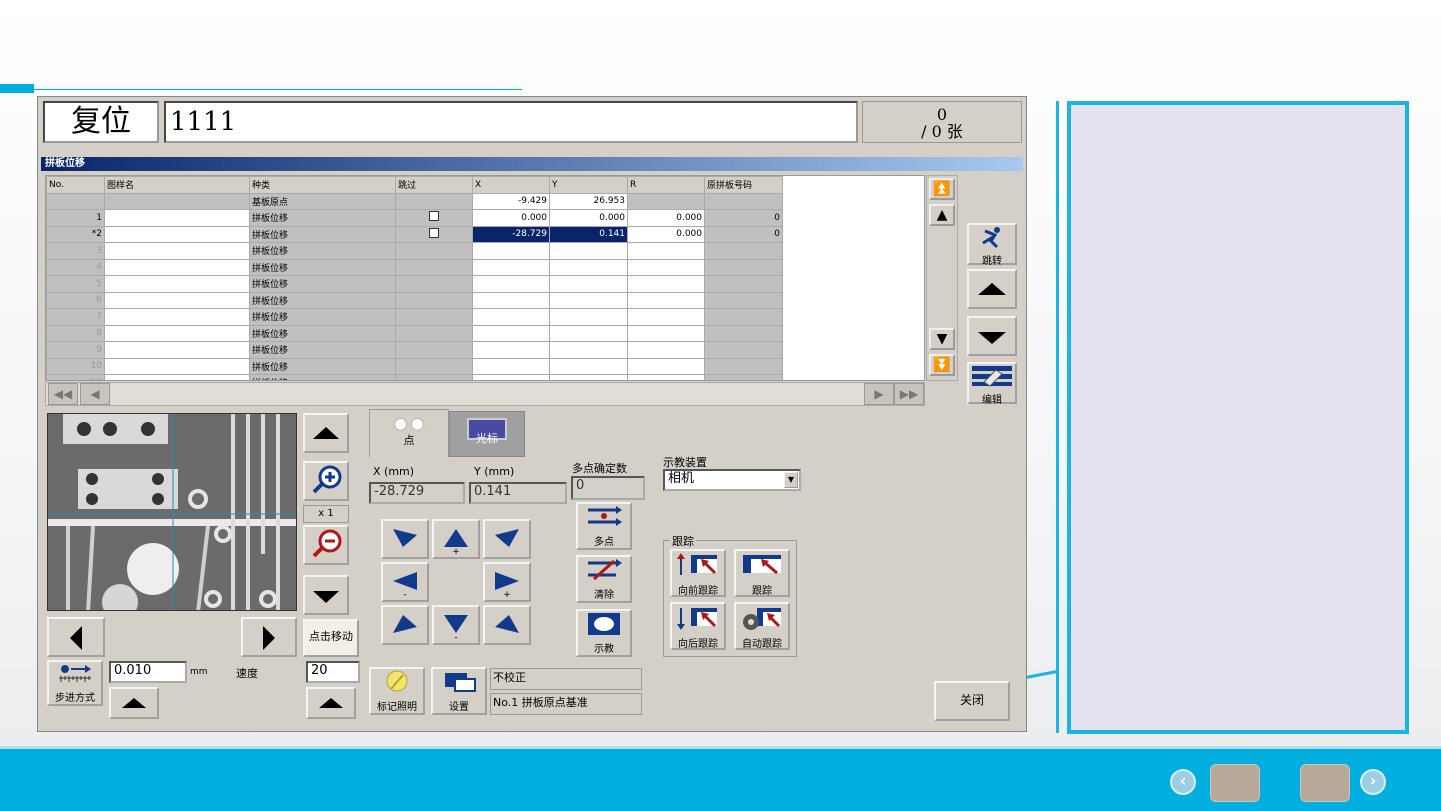 The height and width of the screenshot is (811, 1441). Describe the element at coordinates (588, 234) in the screenshot. I see `cell-y: 0.141` at that location.